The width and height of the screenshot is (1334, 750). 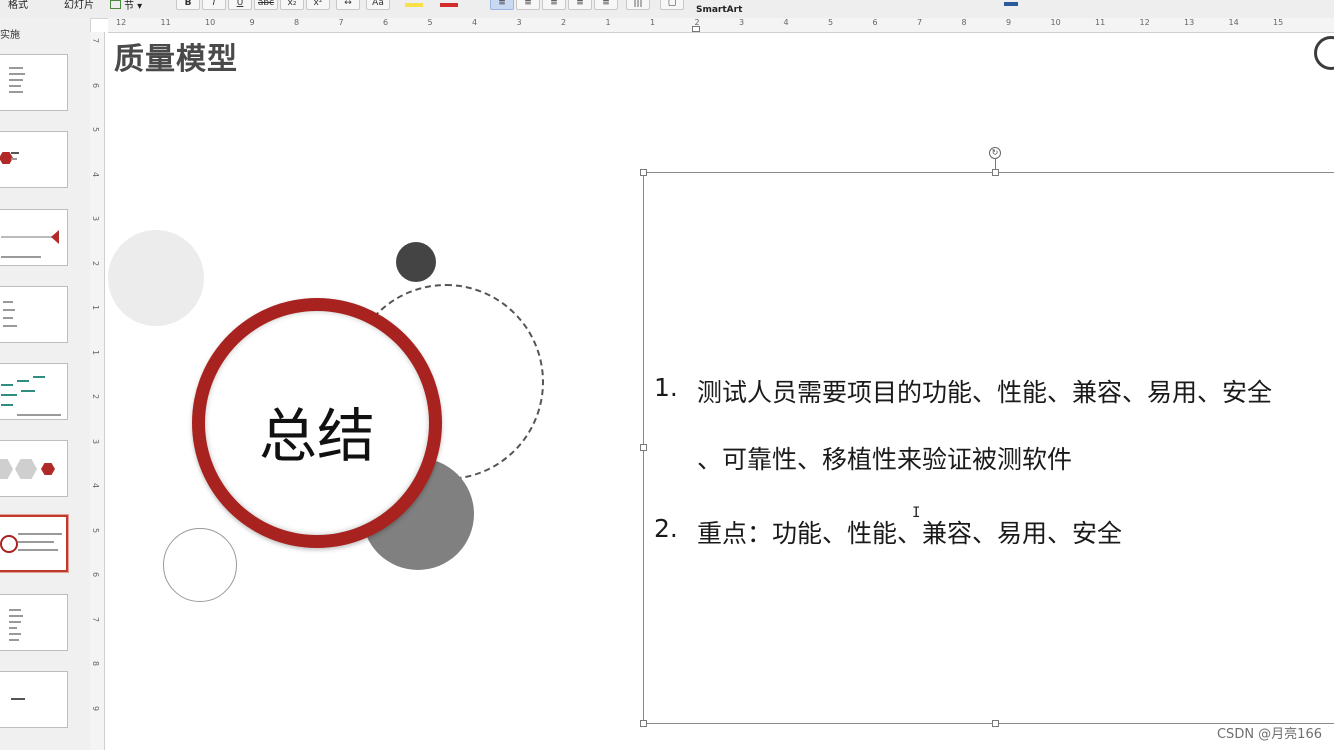 I want to click on italic-button: I, so click(x=214, y=5).